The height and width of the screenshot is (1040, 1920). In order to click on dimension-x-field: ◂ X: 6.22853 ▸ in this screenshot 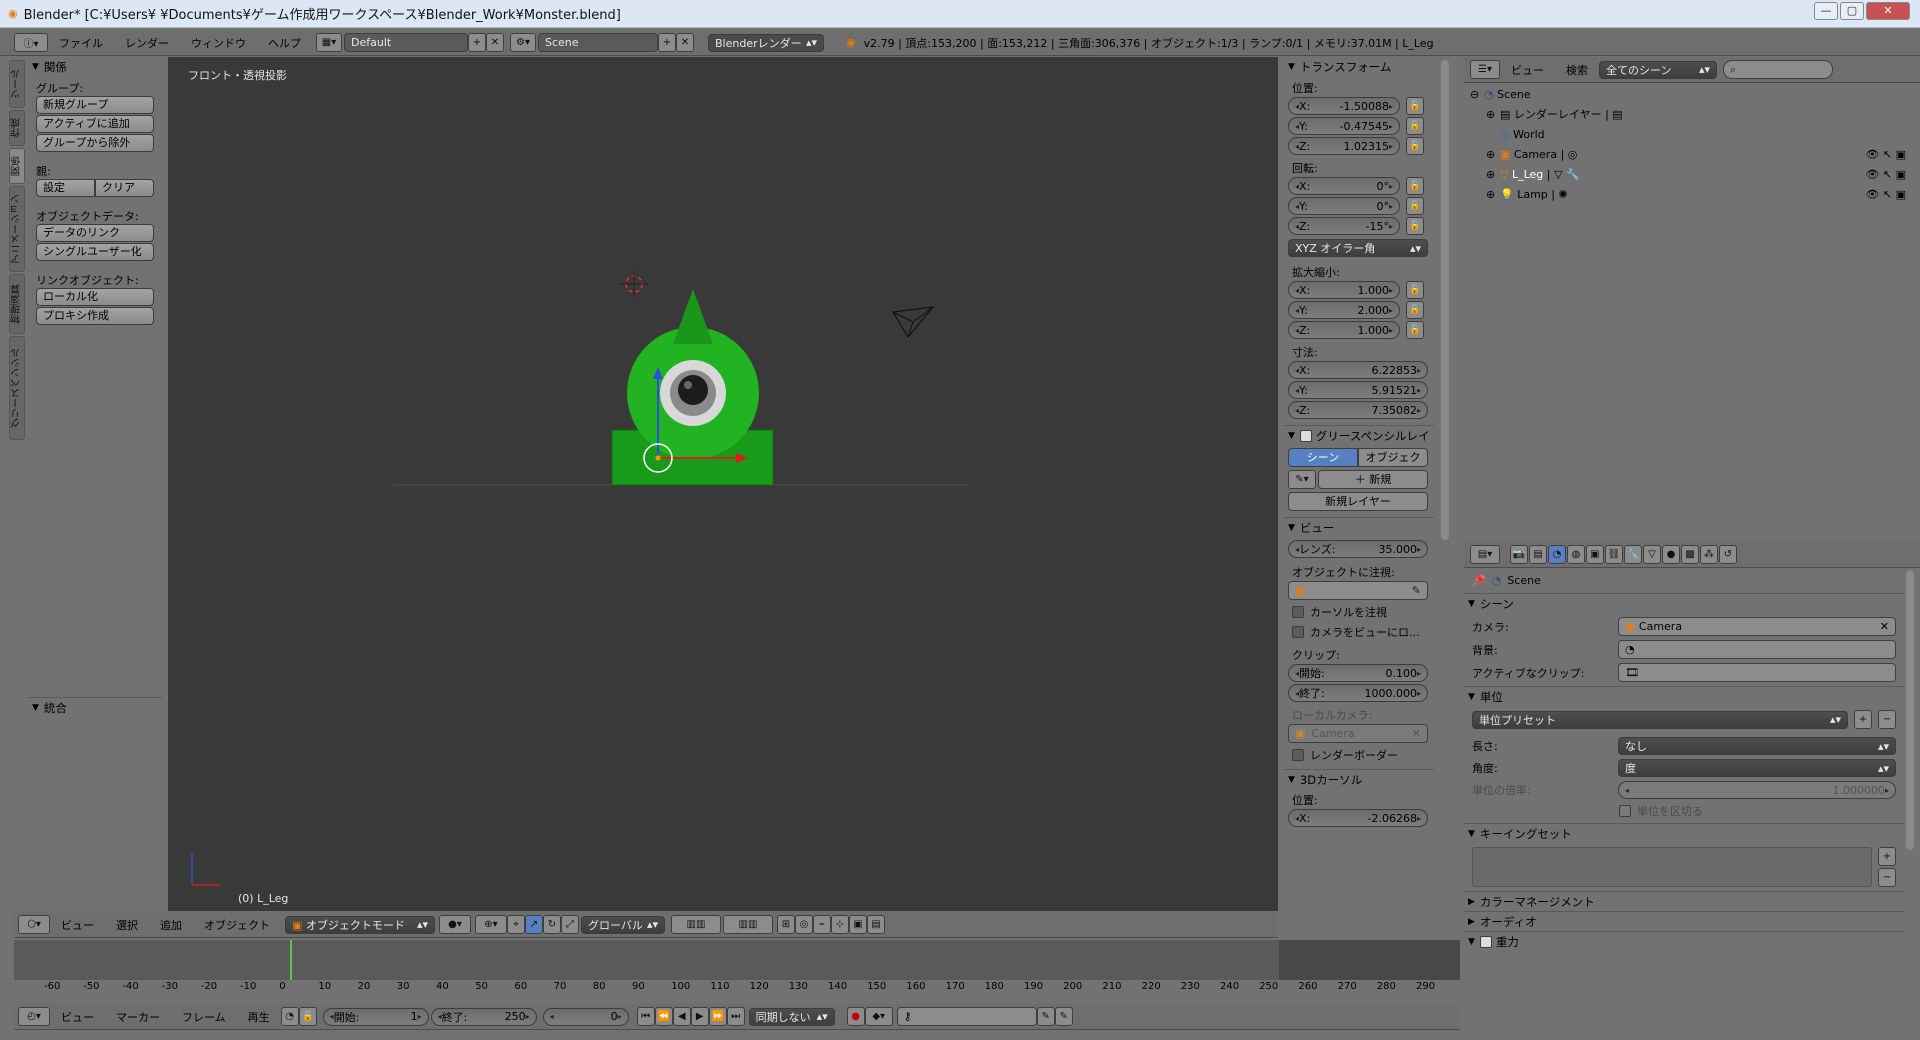, I will do `click(1358, 370)`.